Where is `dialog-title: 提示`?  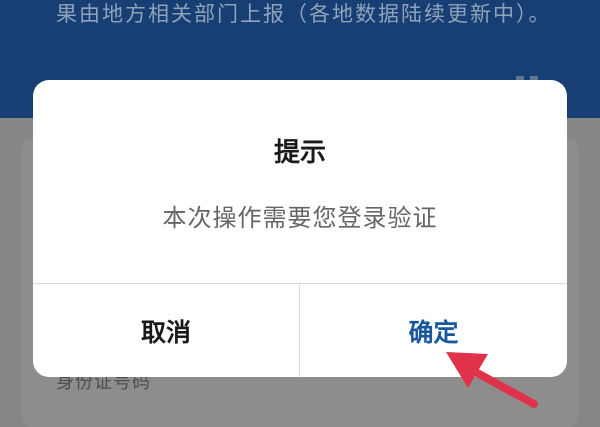 dialog-title: 提示 is located at coordinates (299, 153).